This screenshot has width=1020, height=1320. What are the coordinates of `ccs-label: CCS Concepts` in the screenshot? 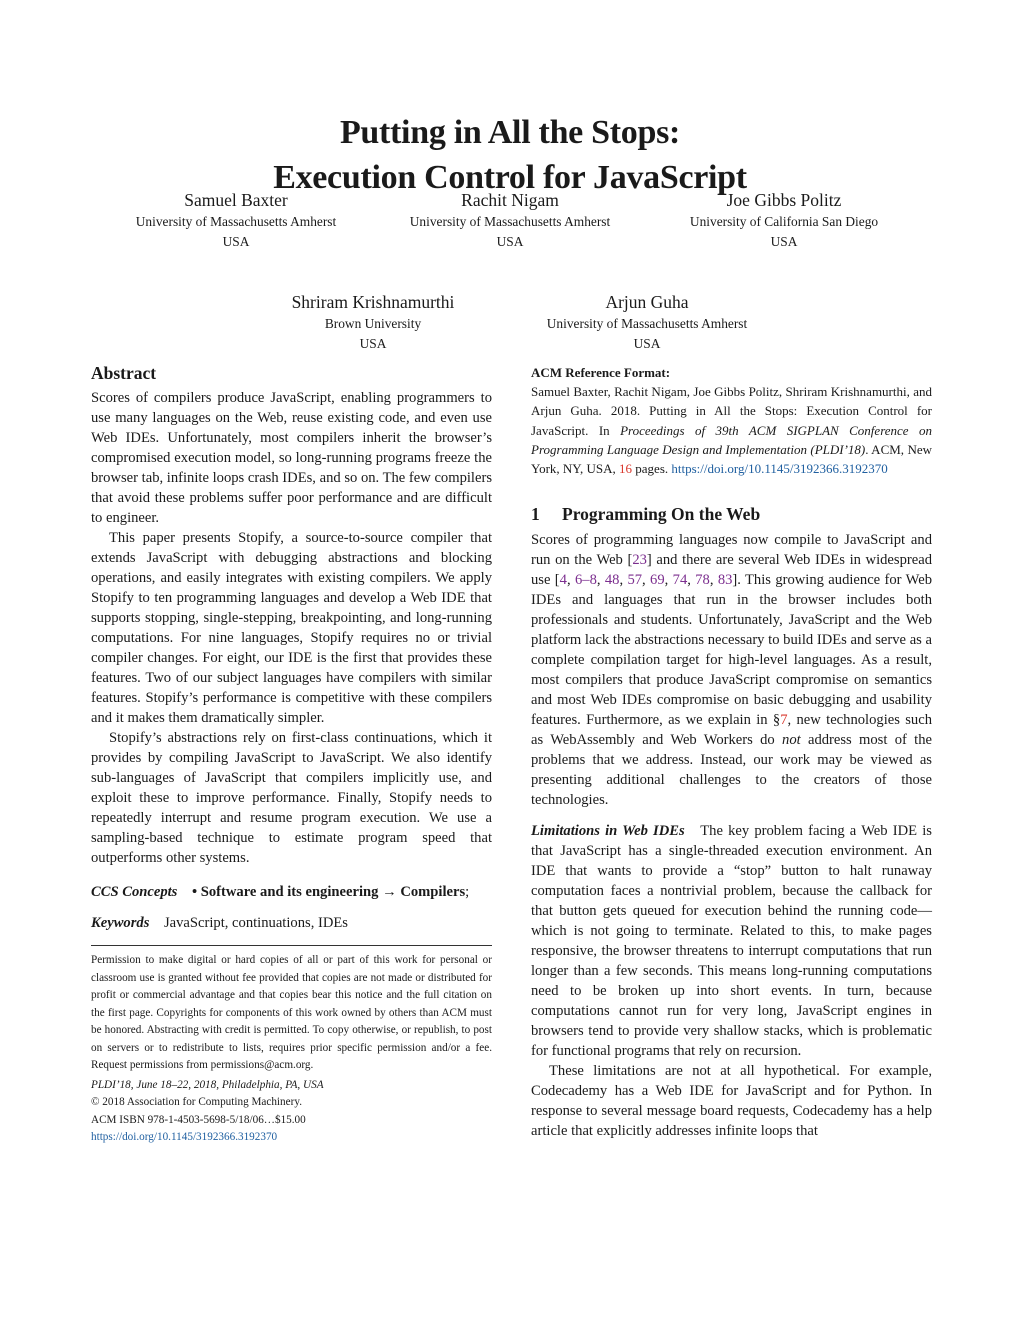 It's located at (134, 892).